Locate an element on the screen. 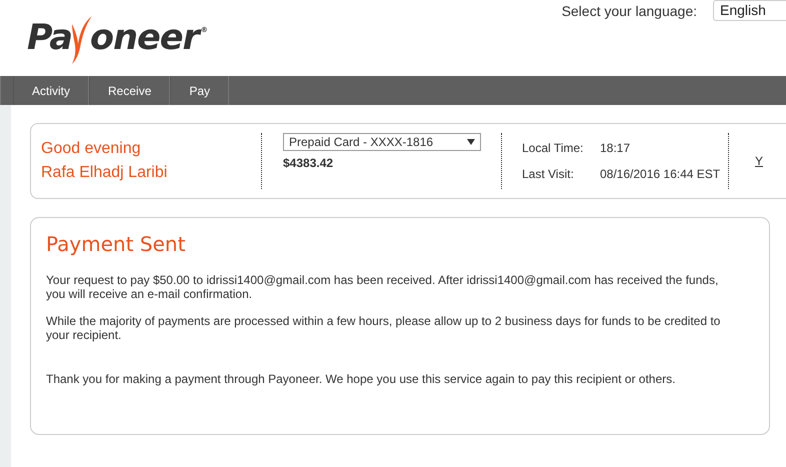  caret-icon is located at coordinates (471, 142).